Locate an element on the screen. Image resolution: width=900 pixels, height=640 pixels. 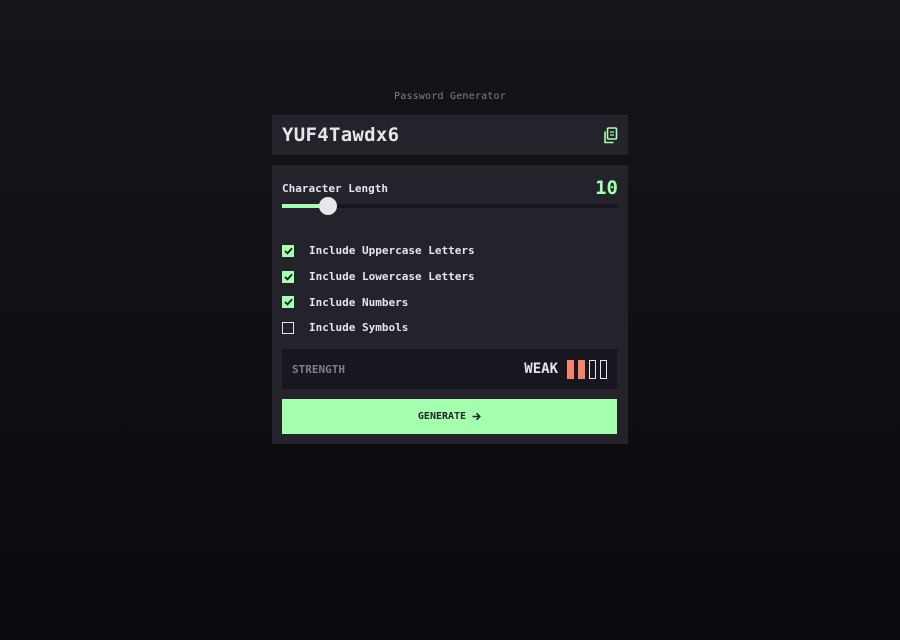
length-value: 10 is located at coordinates (606, 188).